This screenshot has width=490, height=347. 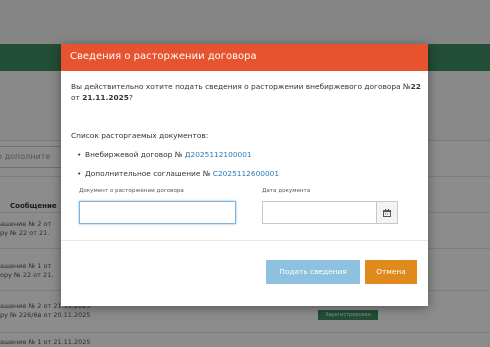 What do you see at coordinates (244, 240) in the screenshot?
I see `dialog-divider` at bounding box center [244, 240].